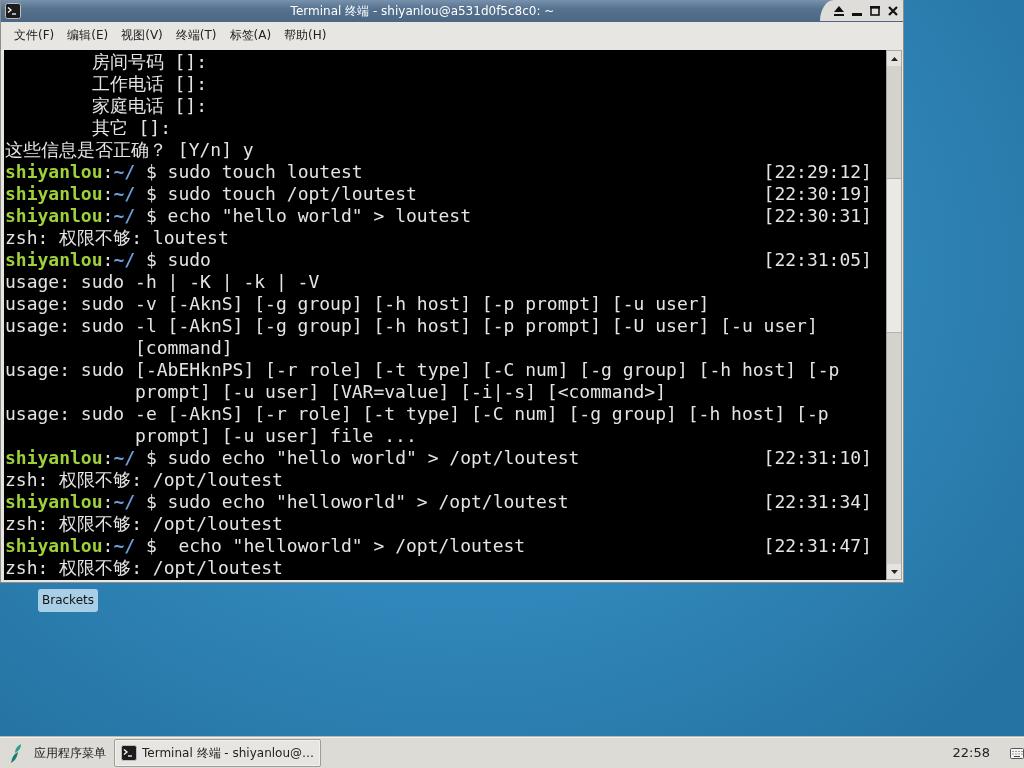  What do you see at coordinates (817, 458) in the screenshot?
I see `timestamp: [22:31:10]` at bounding box center [817, 458].